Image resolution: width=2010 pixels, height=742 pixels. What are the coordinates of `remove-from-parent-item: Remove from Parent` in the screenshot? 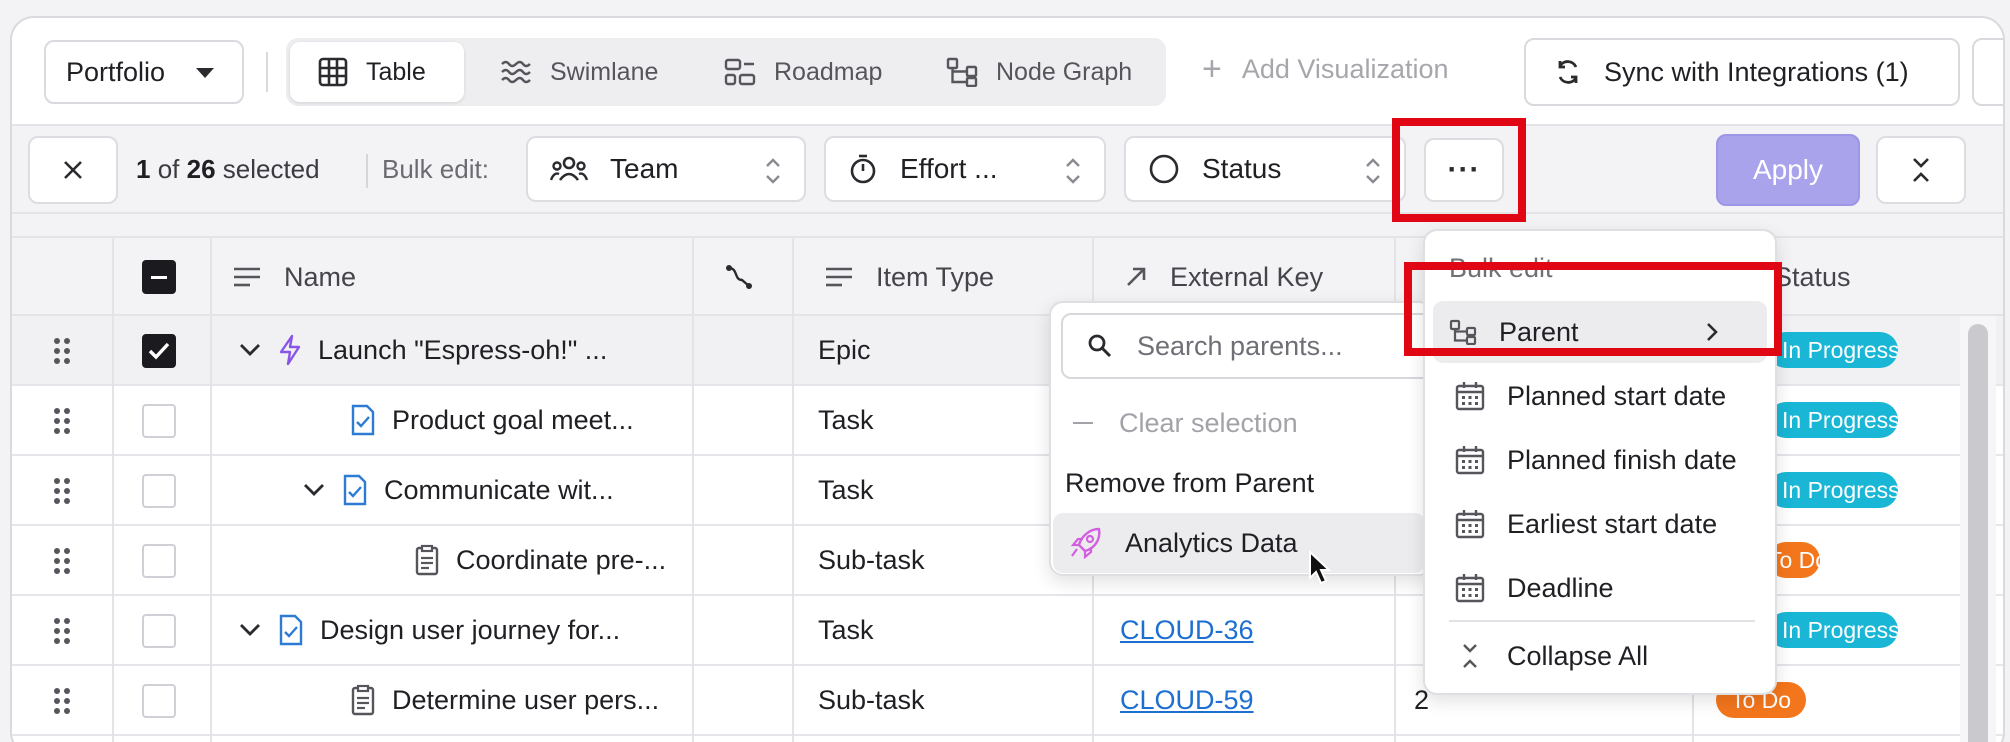 It's located at (1241, 483).